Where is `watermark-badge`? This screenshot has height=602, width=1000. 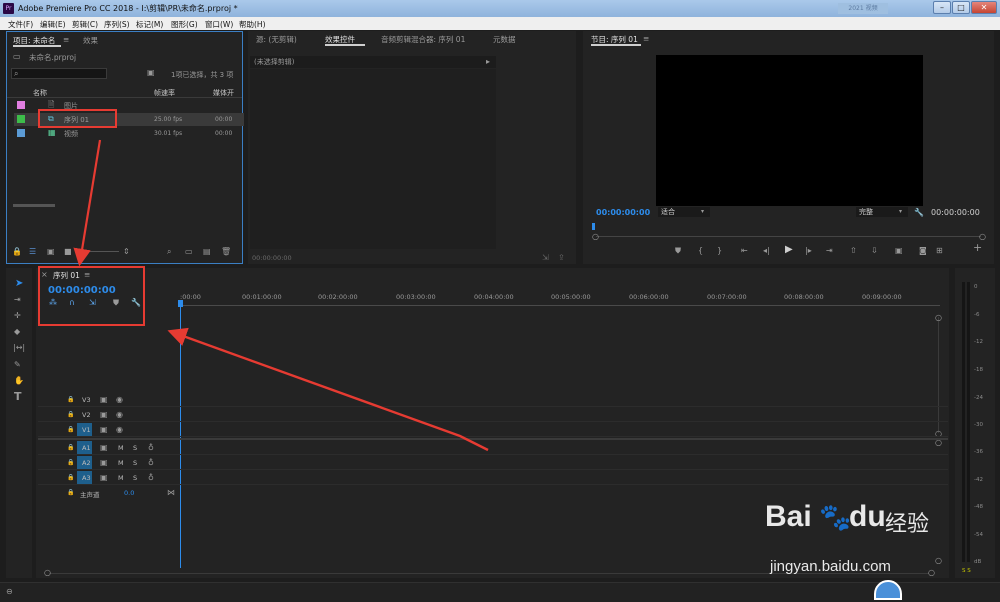 watermark-badge is located at coordinates (888, 590).